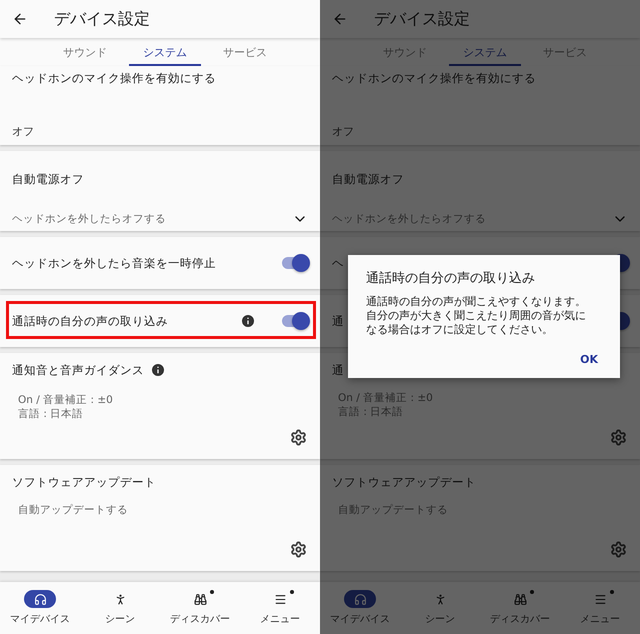 The height and width of the screenshot is (634, 640). What do you see at coordinates (338, 263) in the screenshot?
I see `setting-title: ヘ` at bounding box center [338, 263].